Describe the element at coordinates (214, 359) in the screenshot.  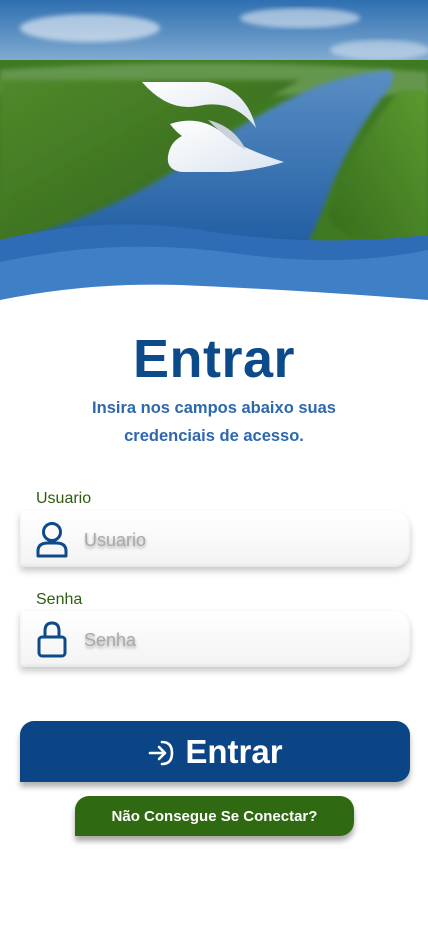
I see `page-title: Entrar` at that location.